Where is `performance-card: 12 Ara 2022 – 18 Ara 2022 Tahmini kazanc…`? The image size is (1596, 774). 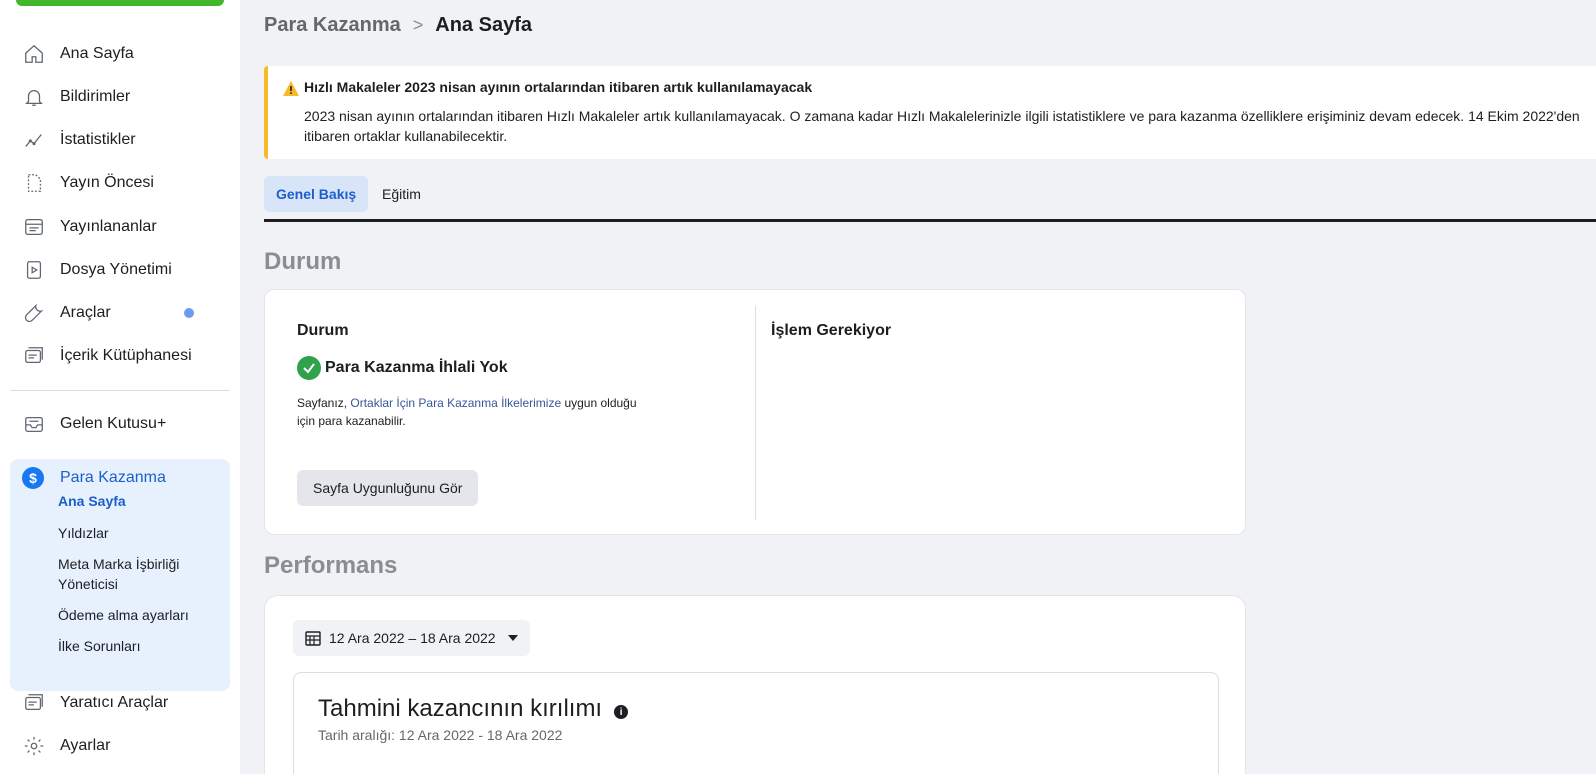 performance-card: 12 Ara 2022 – 18 Ara 2022 Tahmini kazanc… is located at coordinates (755, 684).